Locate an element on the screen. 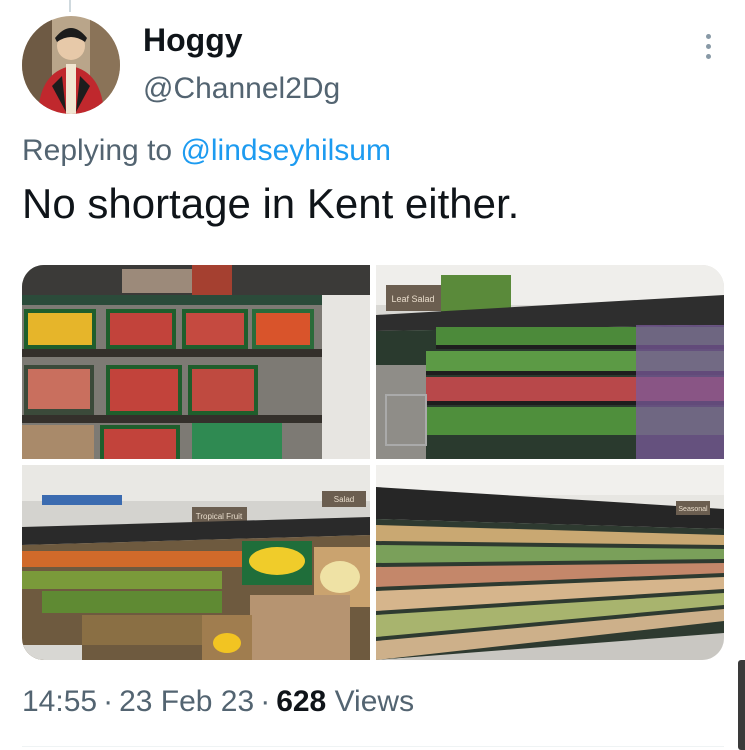 This screenshot has width=745, height=750. replying-to-label: Replying to is located at coordinates (97, 150).